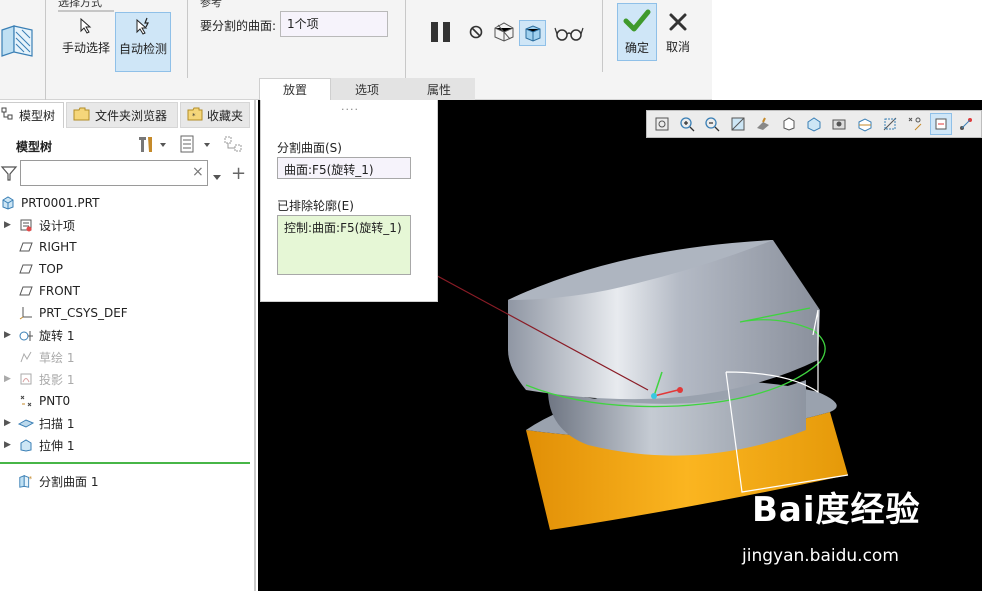  What do you see at coordinates (45, 50) in the screenshot?
I see `ribbon-divider` at bounding box center [45, 50].